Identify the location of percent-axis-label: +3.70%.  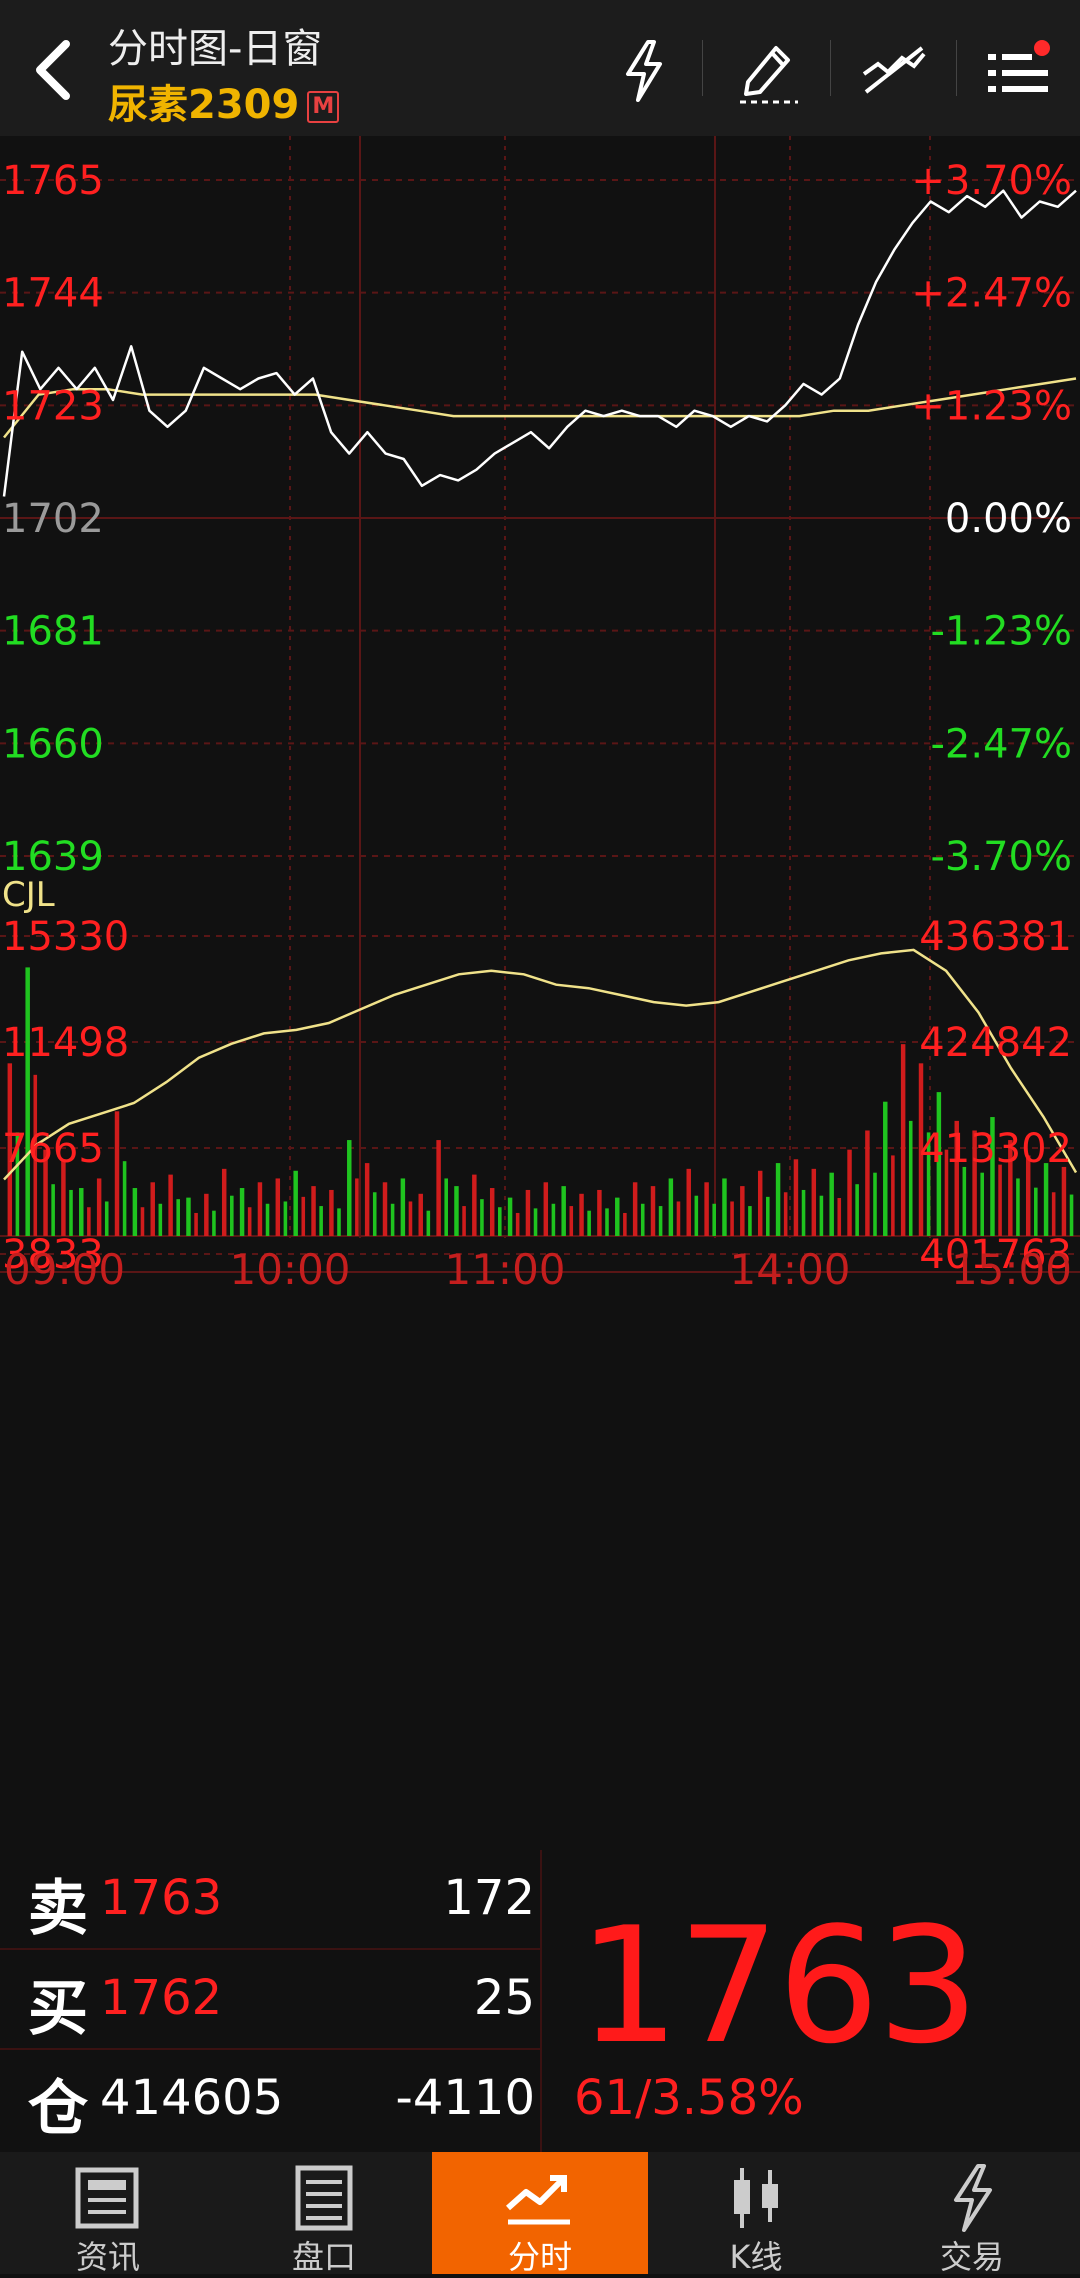
(991, 181).